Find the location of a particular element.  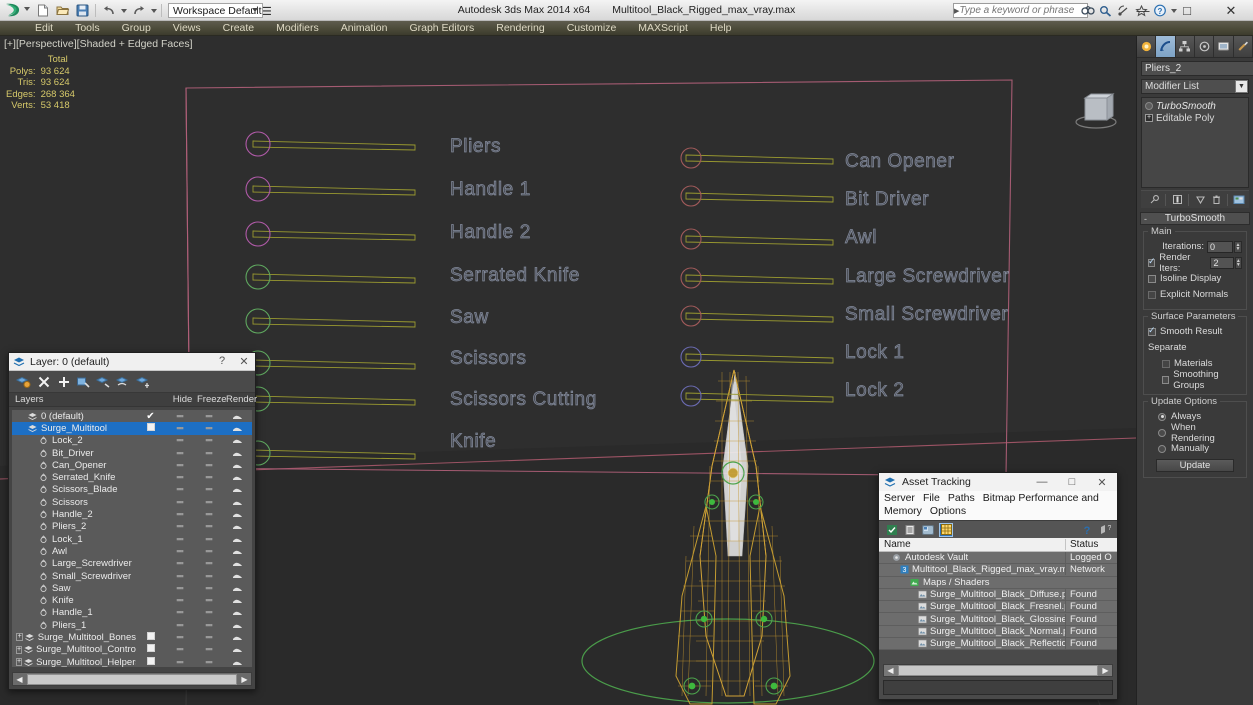

app-menu-caret-icon is located at coordinates (27, 9).